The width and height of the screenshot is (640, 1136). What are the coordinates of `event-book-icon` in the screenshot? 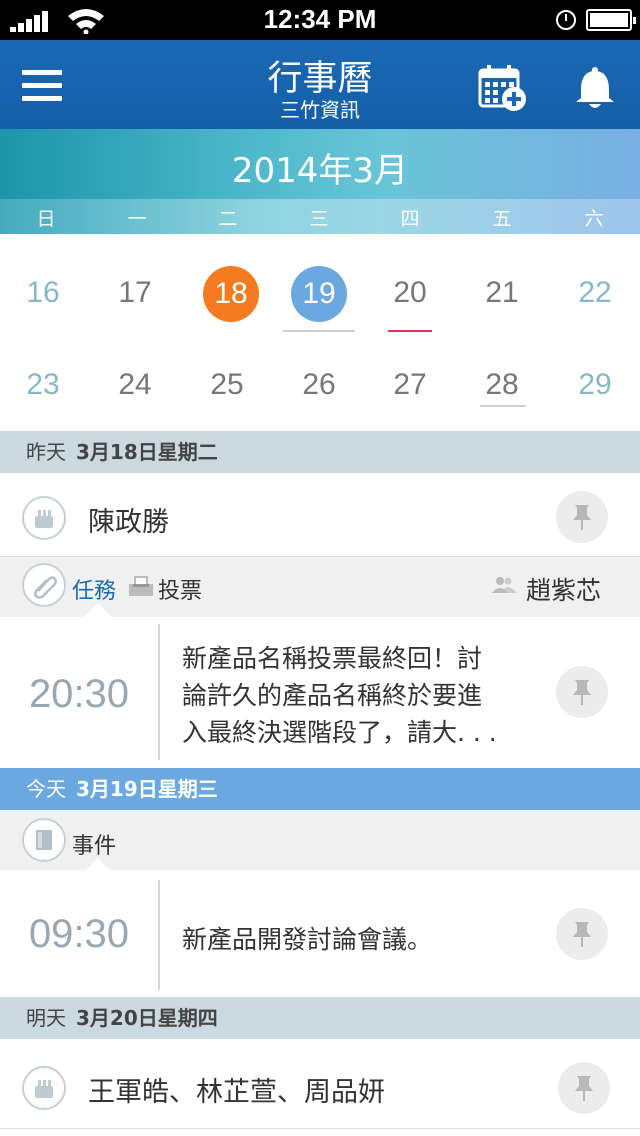 It's located at (44, 840).